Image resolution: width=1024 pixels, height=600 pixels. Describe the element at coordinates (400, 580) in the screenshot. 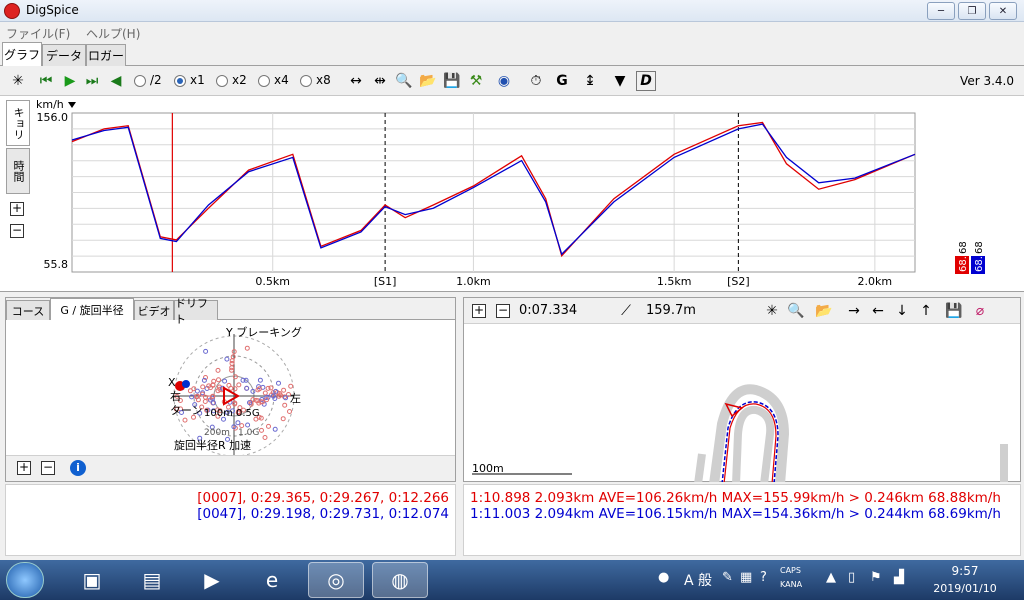

I see `taskbar-digspice-icon: ◍` at that location.